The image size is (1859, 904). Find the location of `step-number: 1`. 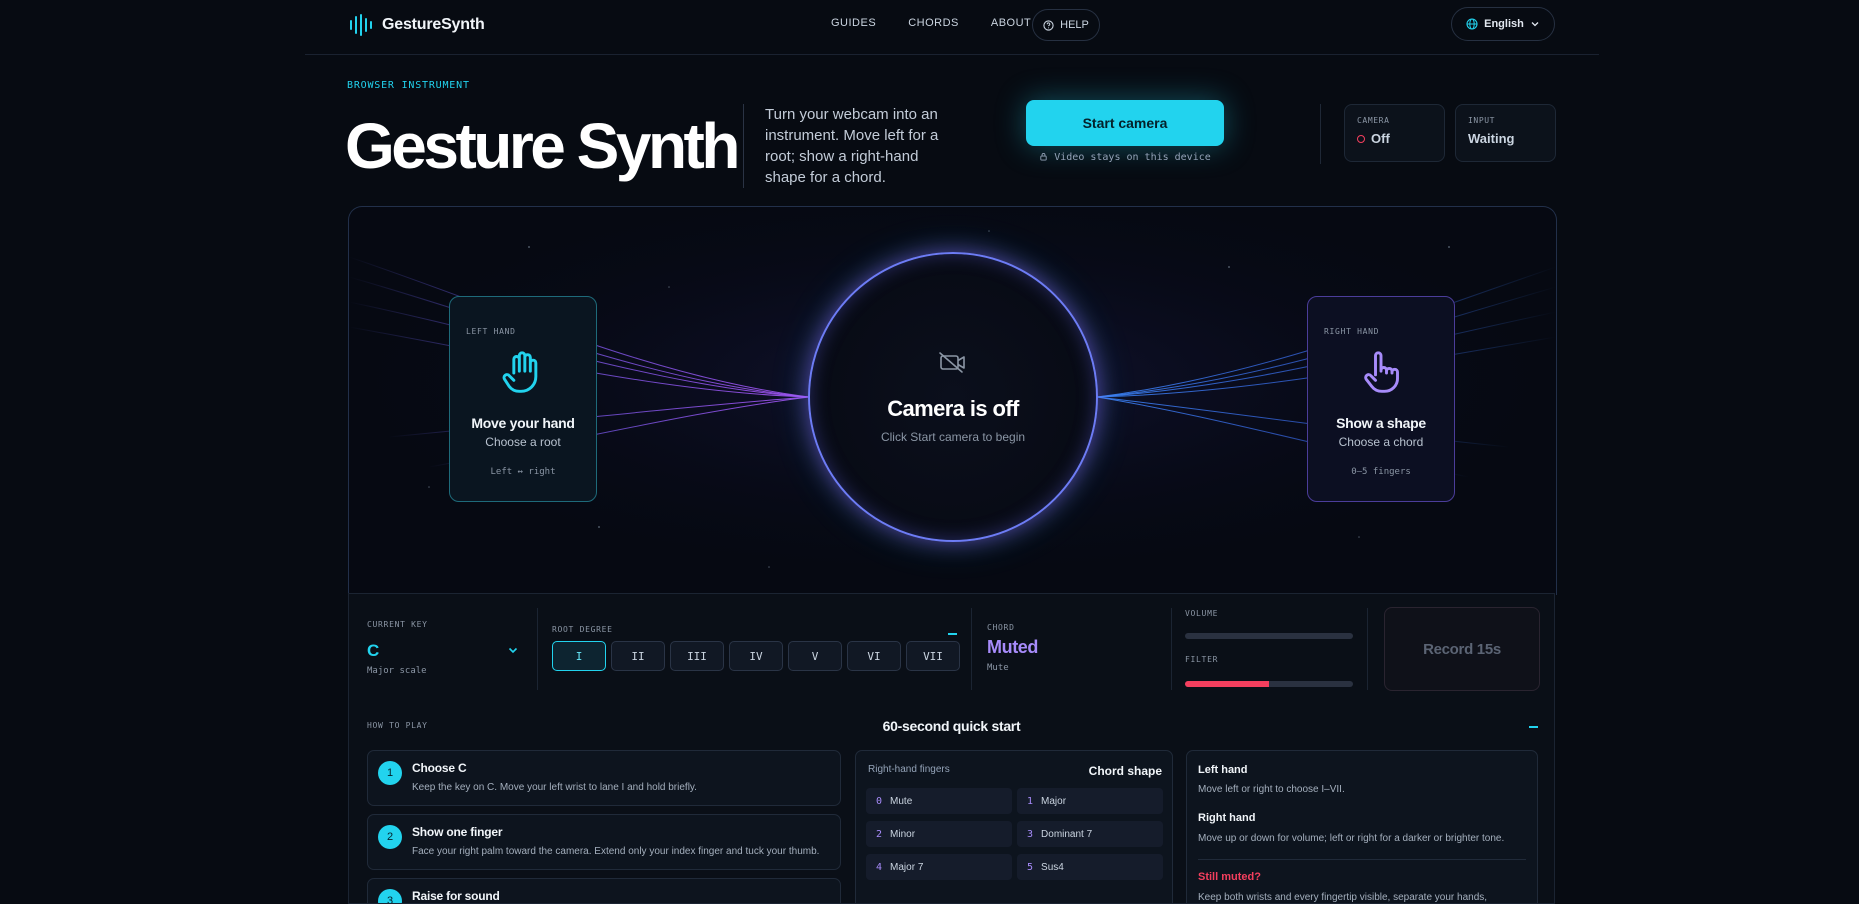

step-number: 1 is located at coordinates (390, 773).